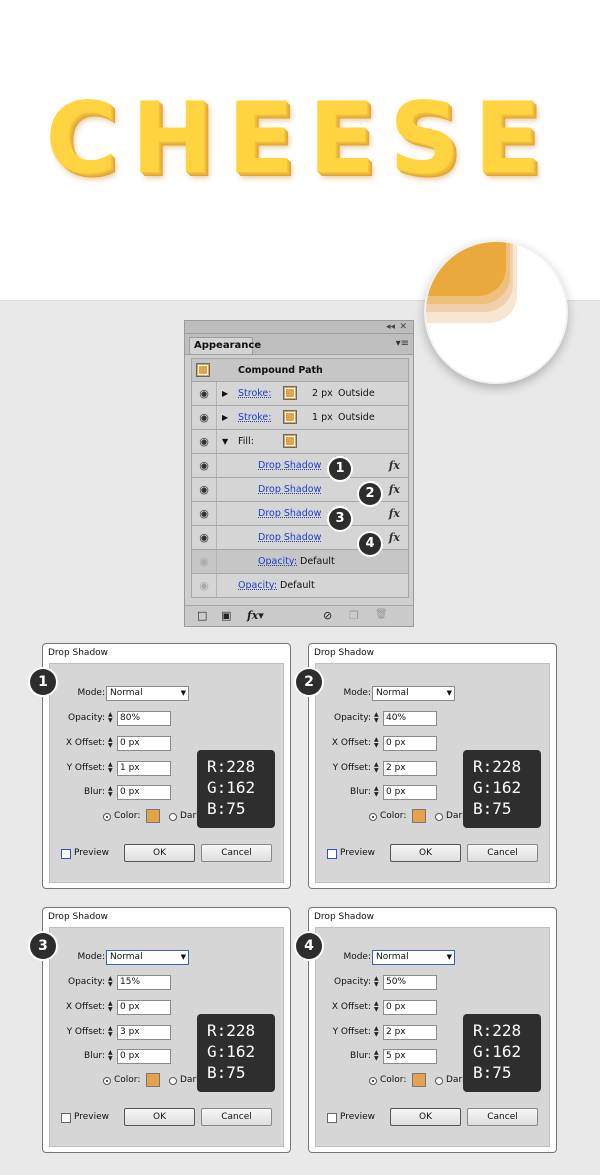 Image resolution: width=600 pixels, height=1175 pixels. Describe the element at coordinates (300, 370) in the screenshot. I see `appearance-object-row: Compound Path` at that location.